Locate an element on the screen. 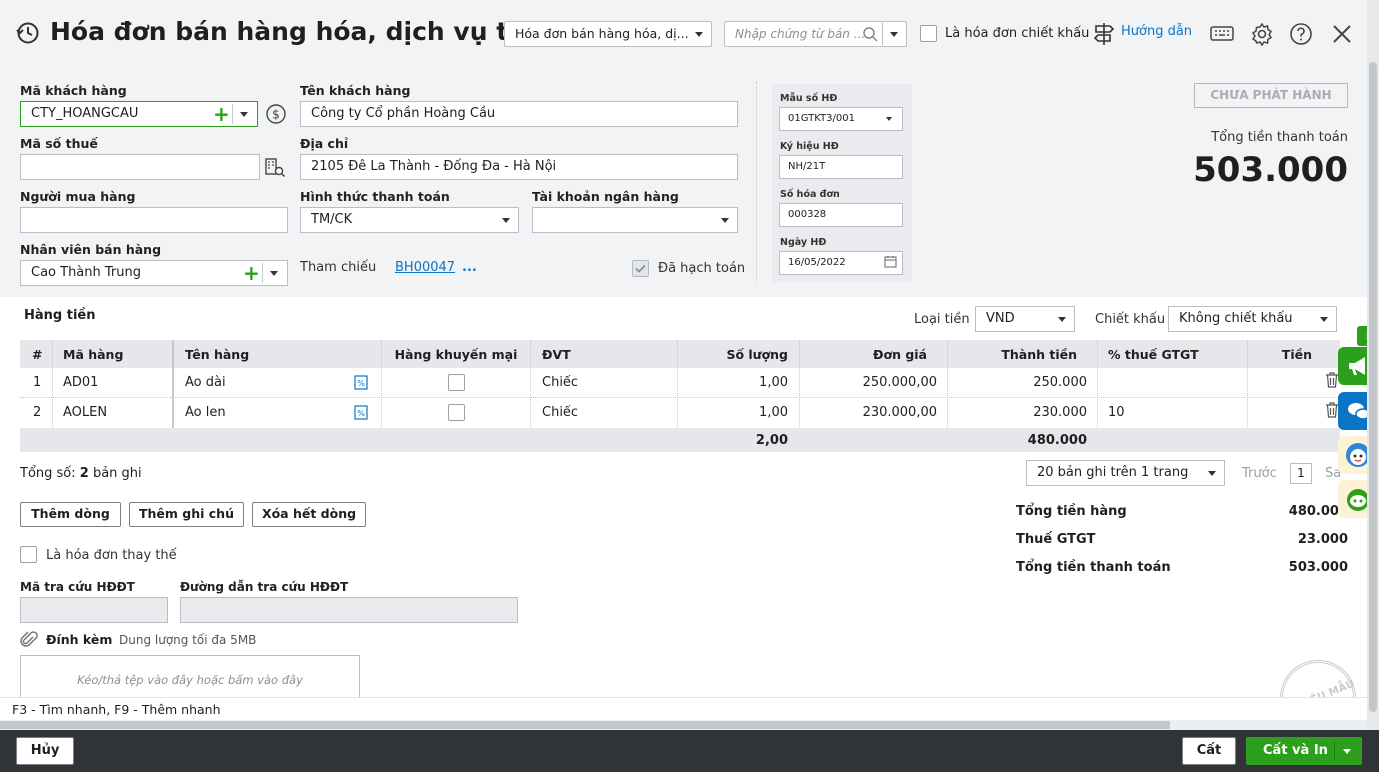 This screenshot has width=1379, height=772. discount-label: Chiết khấu is located at coordinates (1130, 319).